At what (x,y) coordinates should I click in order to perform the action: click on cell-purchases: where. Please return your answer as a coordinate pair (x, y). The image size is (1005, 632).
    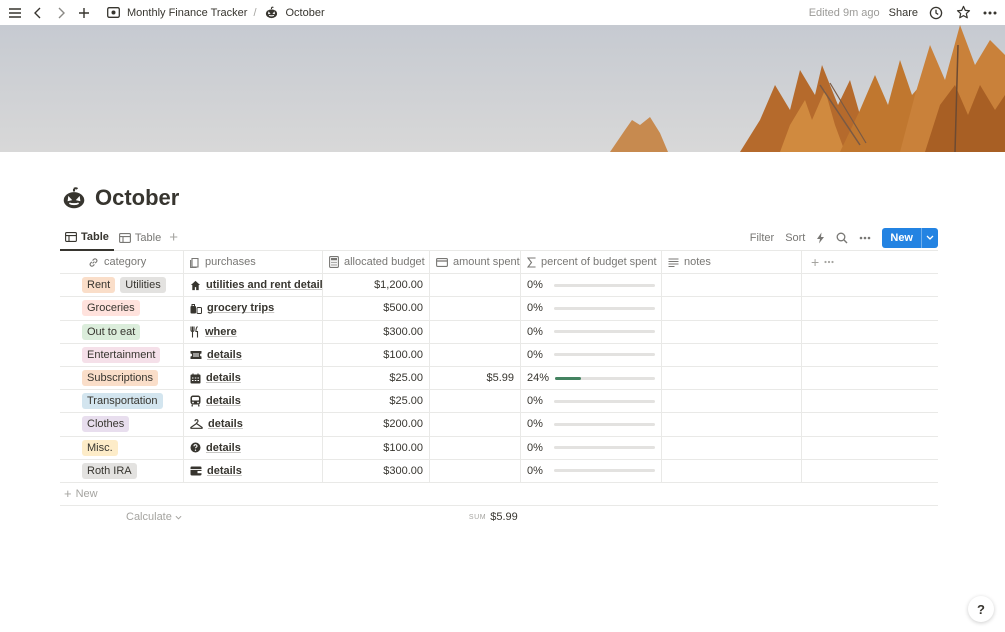
    Looking at the image, I should click on (253, 331).